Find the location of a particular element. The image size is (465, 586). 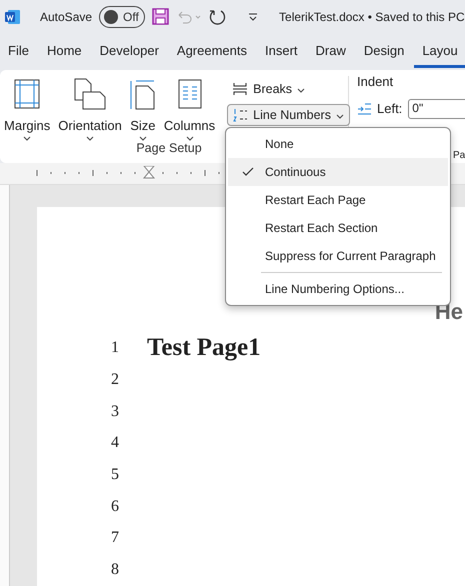

ribbon-tab: File is located at coordinates (18, 51).